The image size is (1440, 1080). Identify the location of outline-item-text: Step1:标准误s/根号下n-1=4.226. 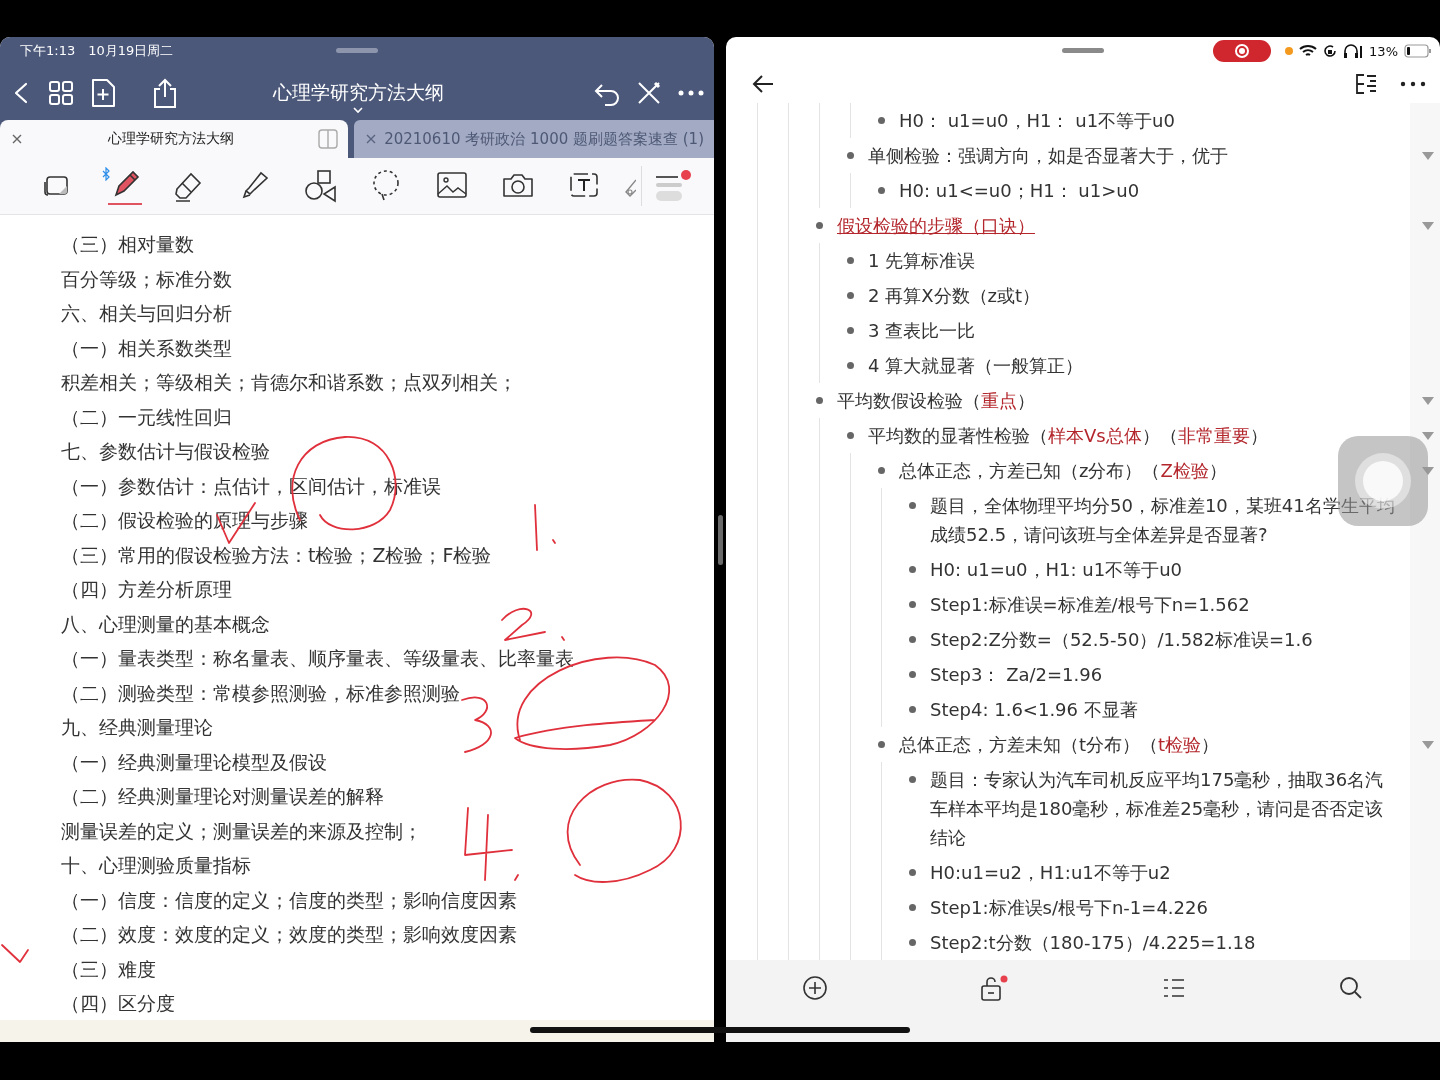
(1069, 907).